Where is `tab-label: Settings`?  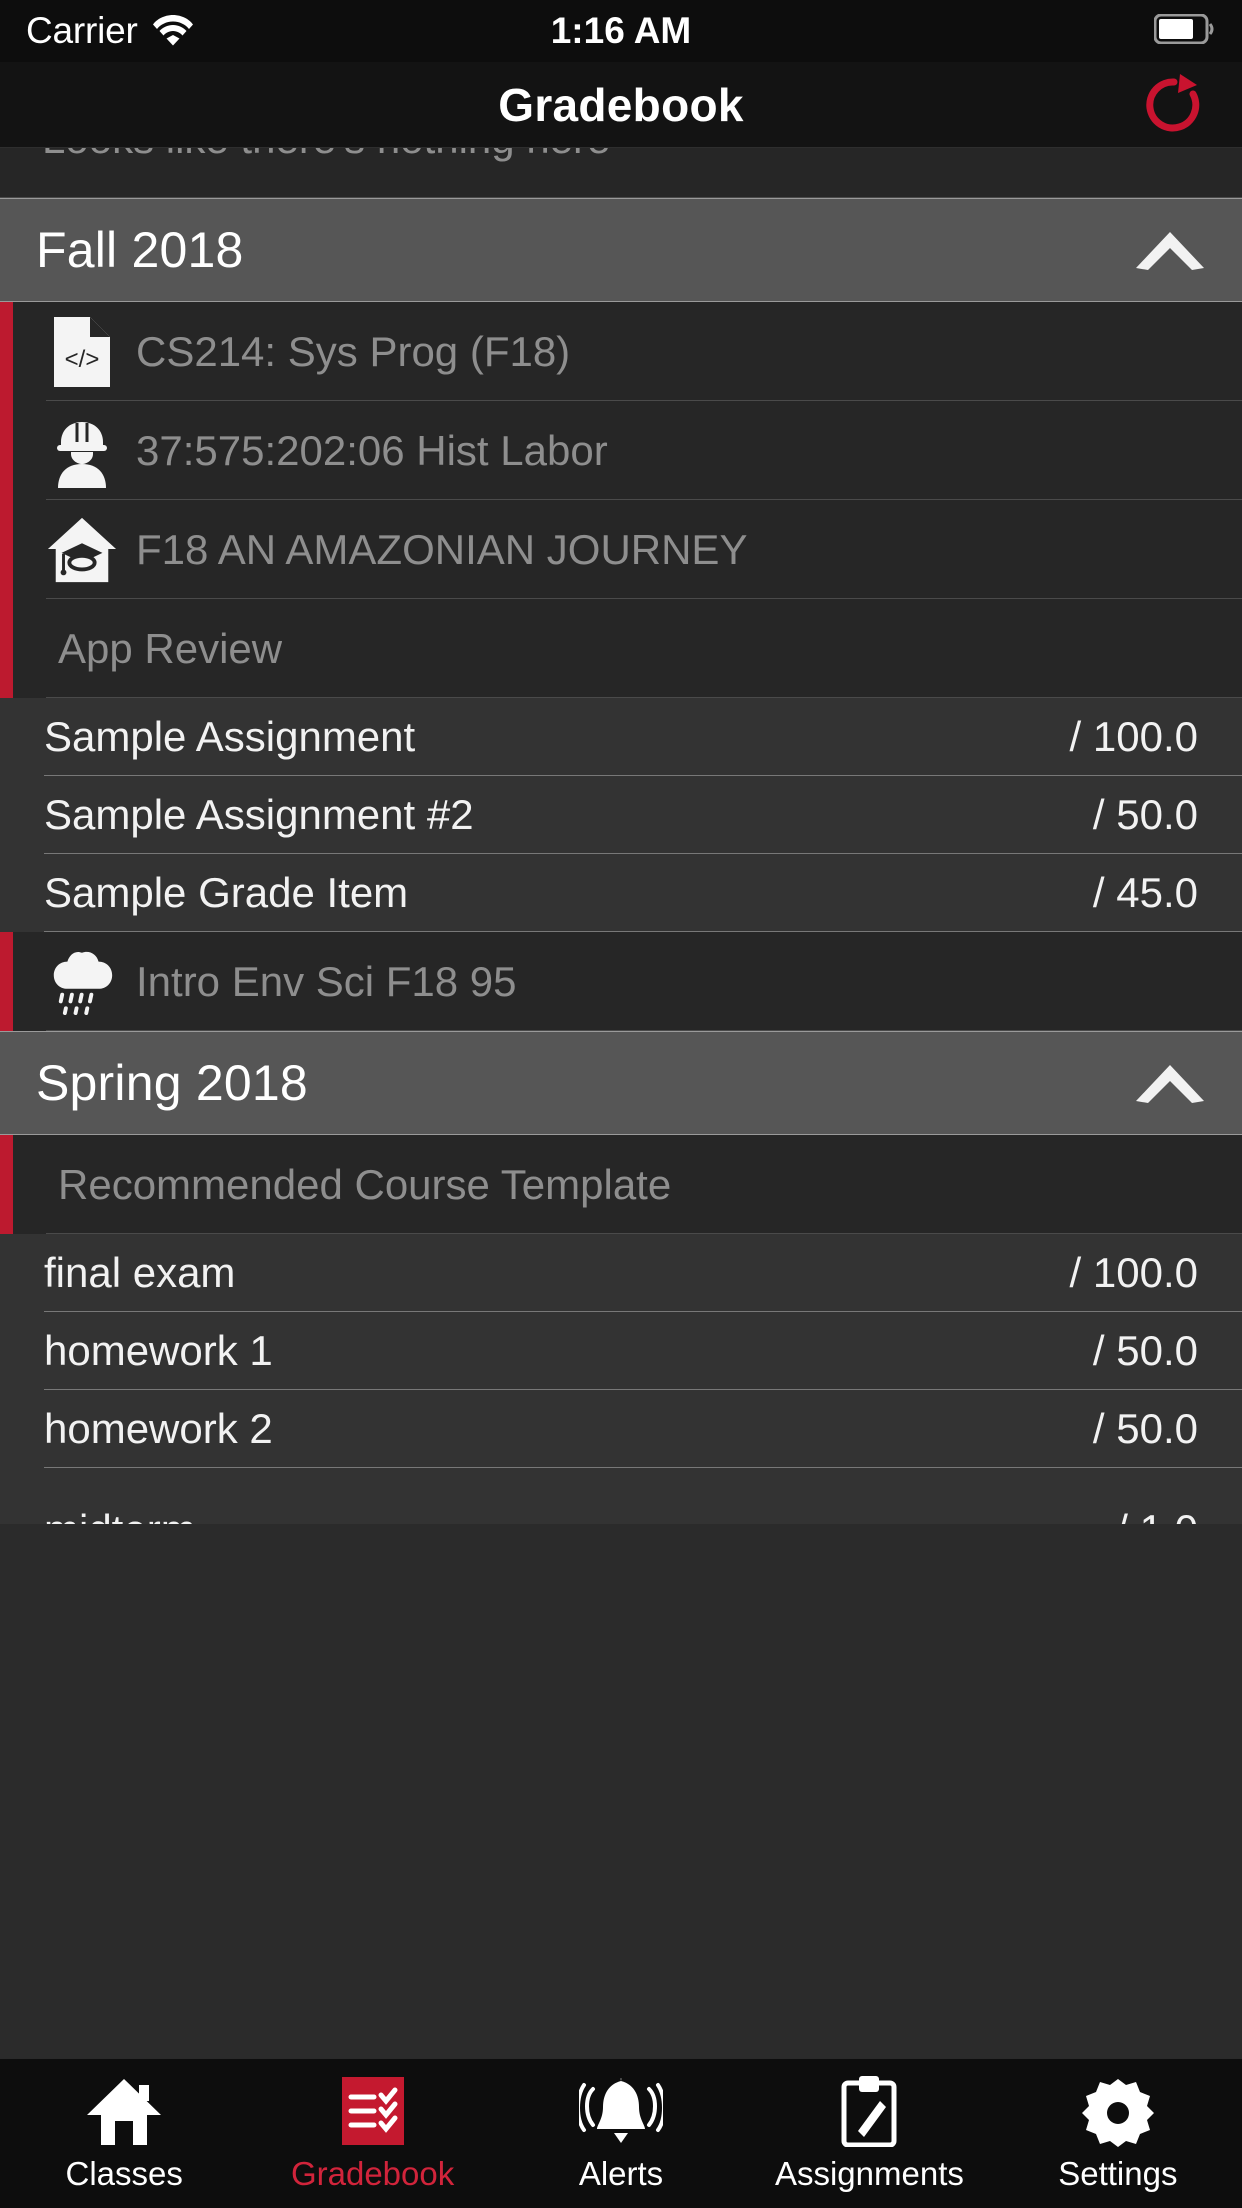 tab-label: Settings is located at coordinates (1118, 2173).